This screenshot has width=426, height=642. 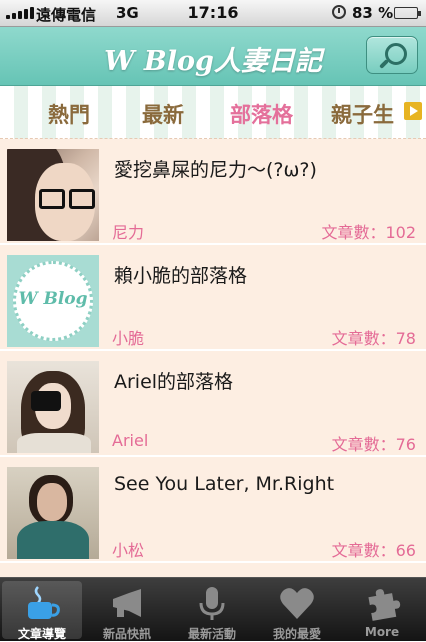 I want to click on tabbar-article-guide: 文章導覽, so click(x=42, y=611).